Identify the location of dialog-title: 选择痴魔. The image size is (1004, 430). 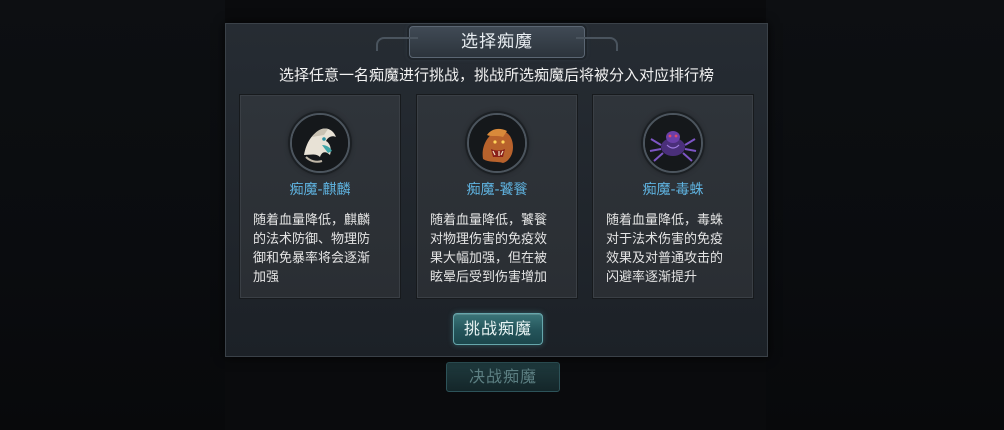
(497, 42).